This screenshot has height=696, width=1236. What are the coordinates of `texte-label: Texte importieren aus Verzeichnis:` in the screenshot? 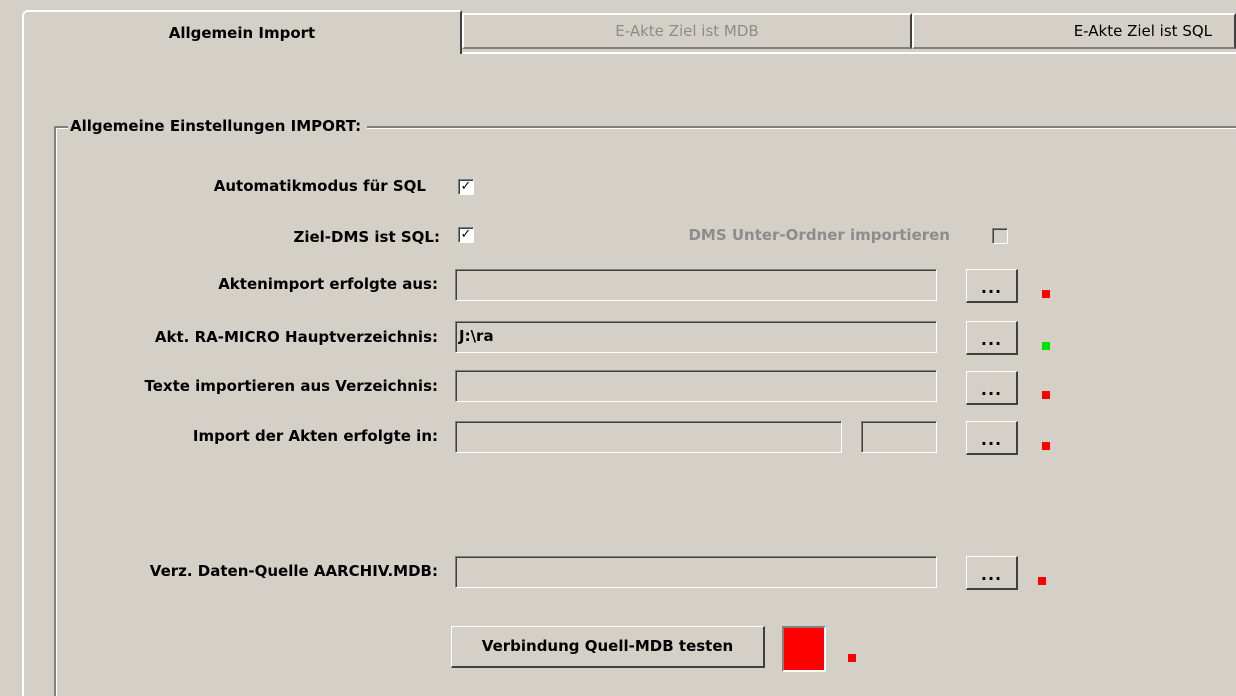 It's located at (291, 386).